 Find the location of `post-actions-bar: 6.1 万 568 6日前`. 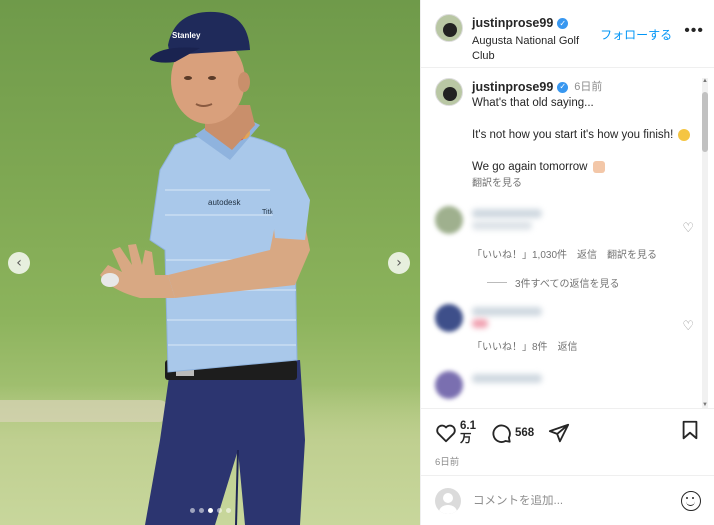

post-actions-bar: 6.1 万 568 6日前 is located at coordinates (567, 438).